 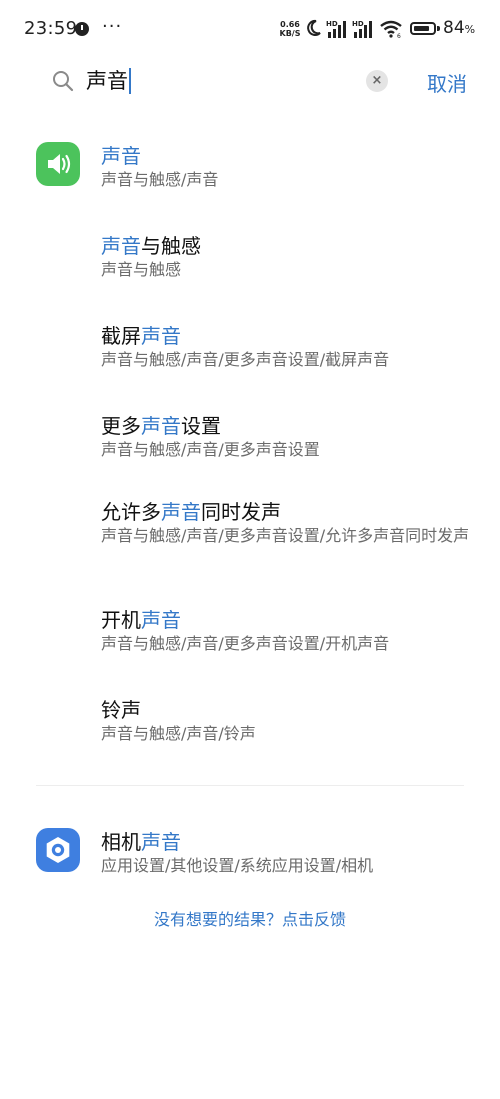 What do you see at coordinates (63, 81) in the screenshot?
I see `search-icon` at bounding box center [63, 81].